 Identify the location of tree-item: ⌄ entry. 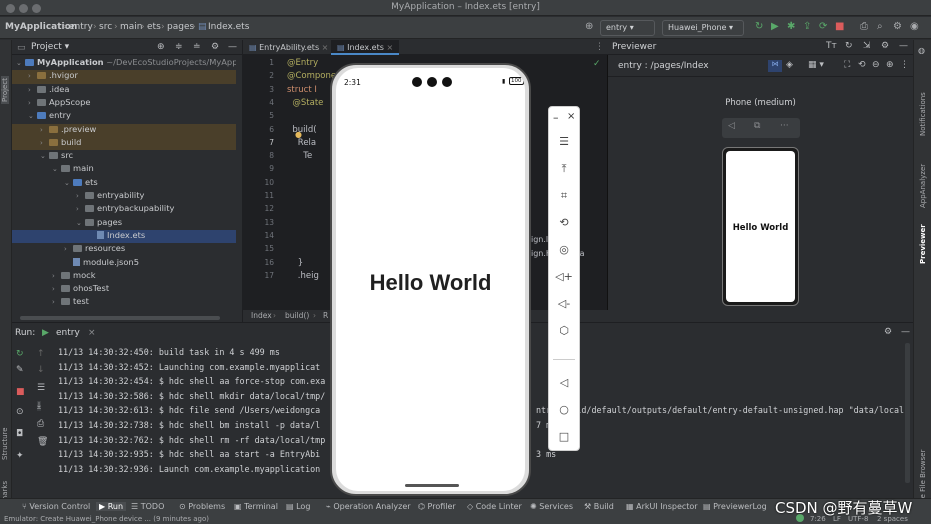
(124, 116).